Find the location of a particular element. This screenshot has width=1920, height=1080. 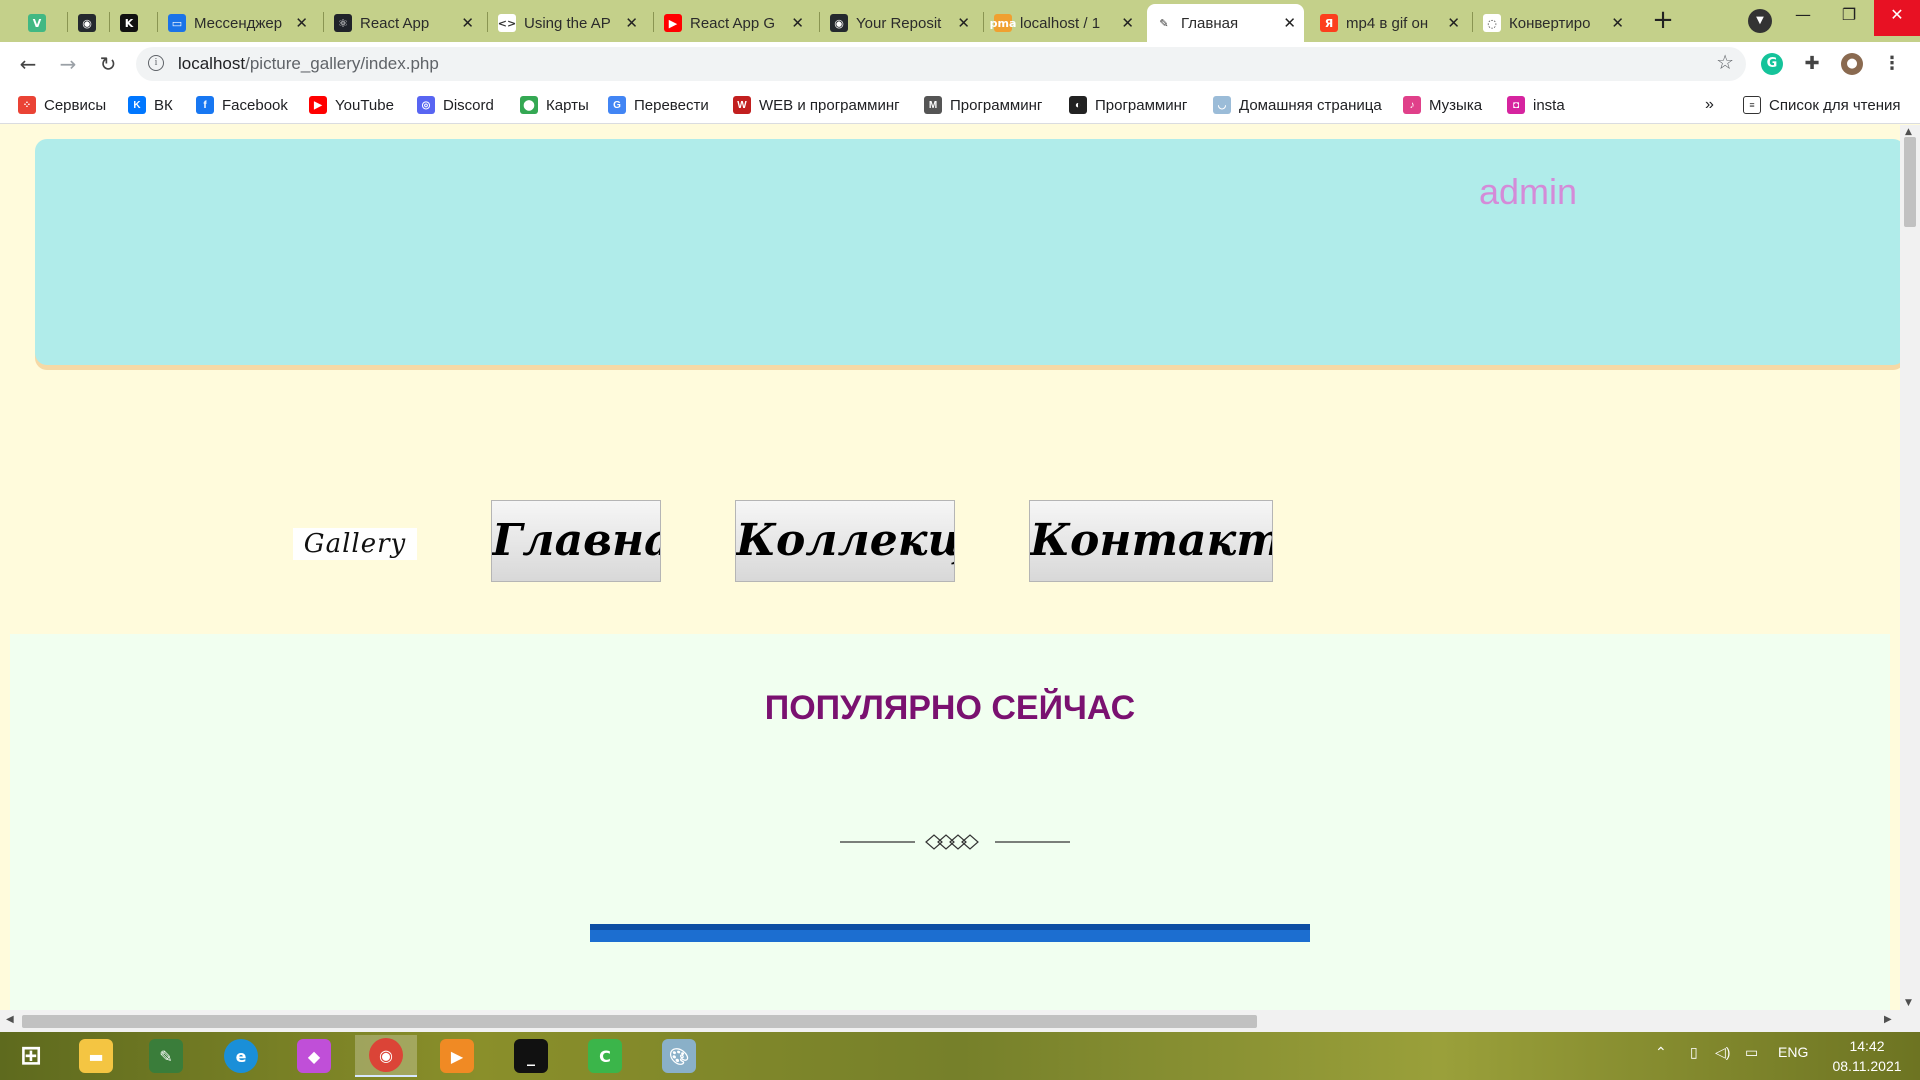

network-icon: ▭ is located at coordinates (1751, 1052).